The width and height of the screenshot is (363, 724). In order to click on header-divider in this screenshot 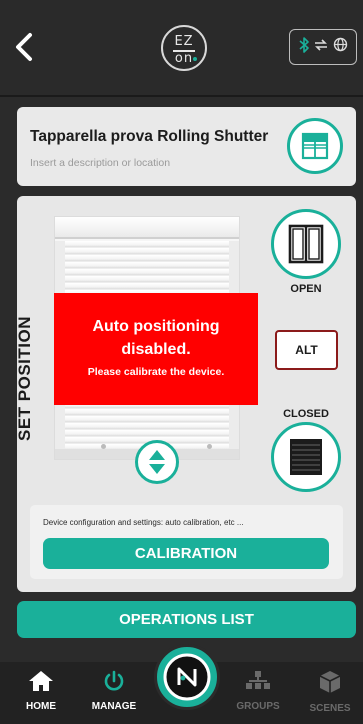, I will do `click(181, 96)`.